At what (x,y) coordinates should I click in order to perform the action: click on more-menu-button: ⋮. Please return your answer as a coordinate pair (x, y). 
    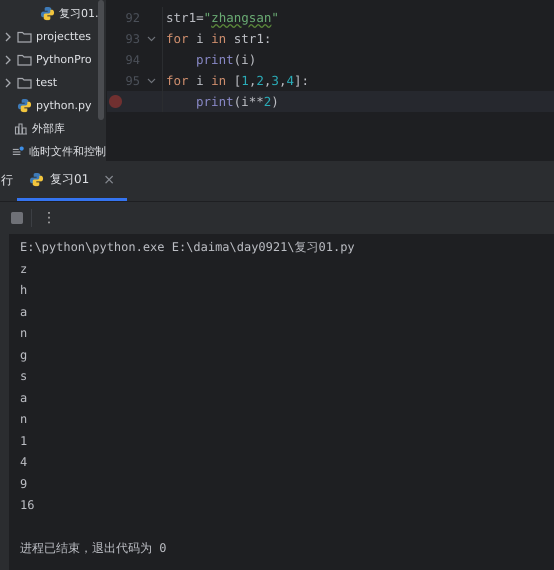
    Looking at the image, I should click on (49, 218).